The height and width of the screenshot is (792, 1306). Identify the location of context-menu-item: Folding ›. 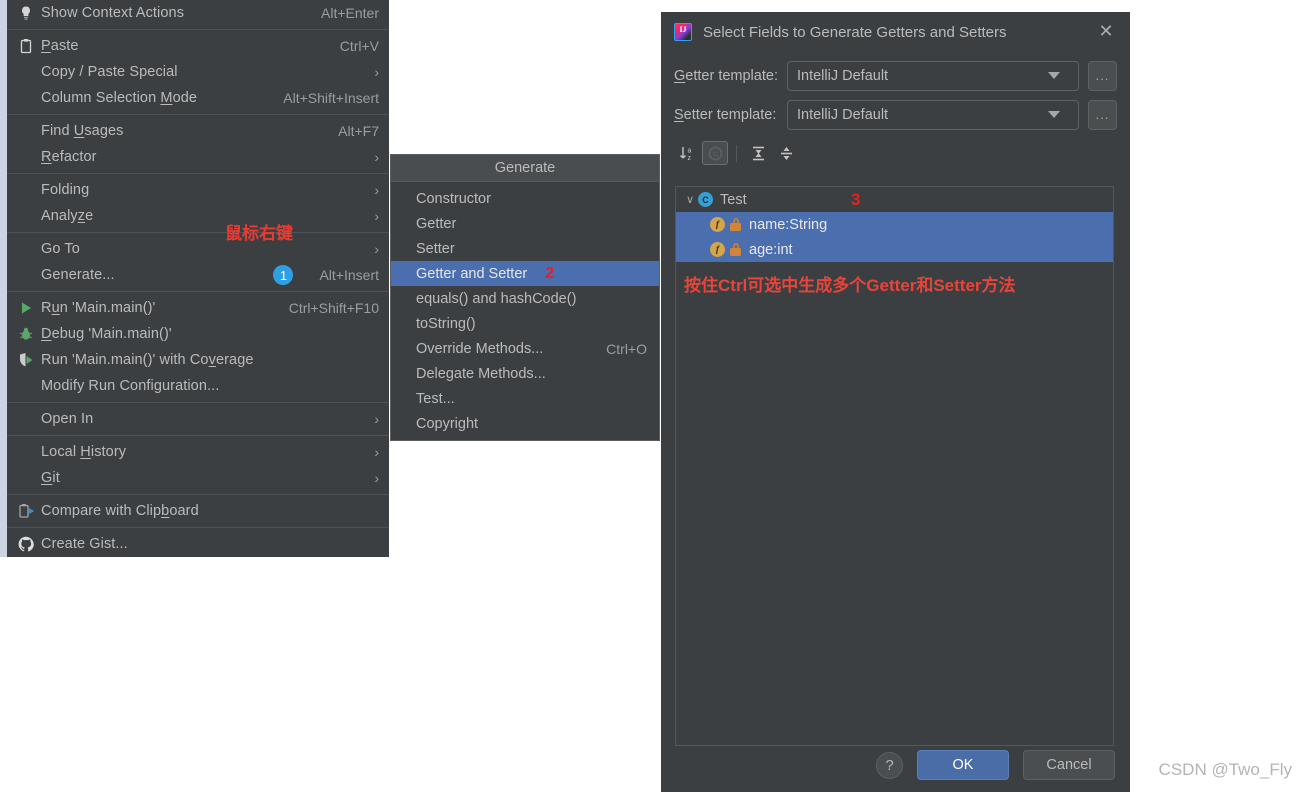
(198, 190).